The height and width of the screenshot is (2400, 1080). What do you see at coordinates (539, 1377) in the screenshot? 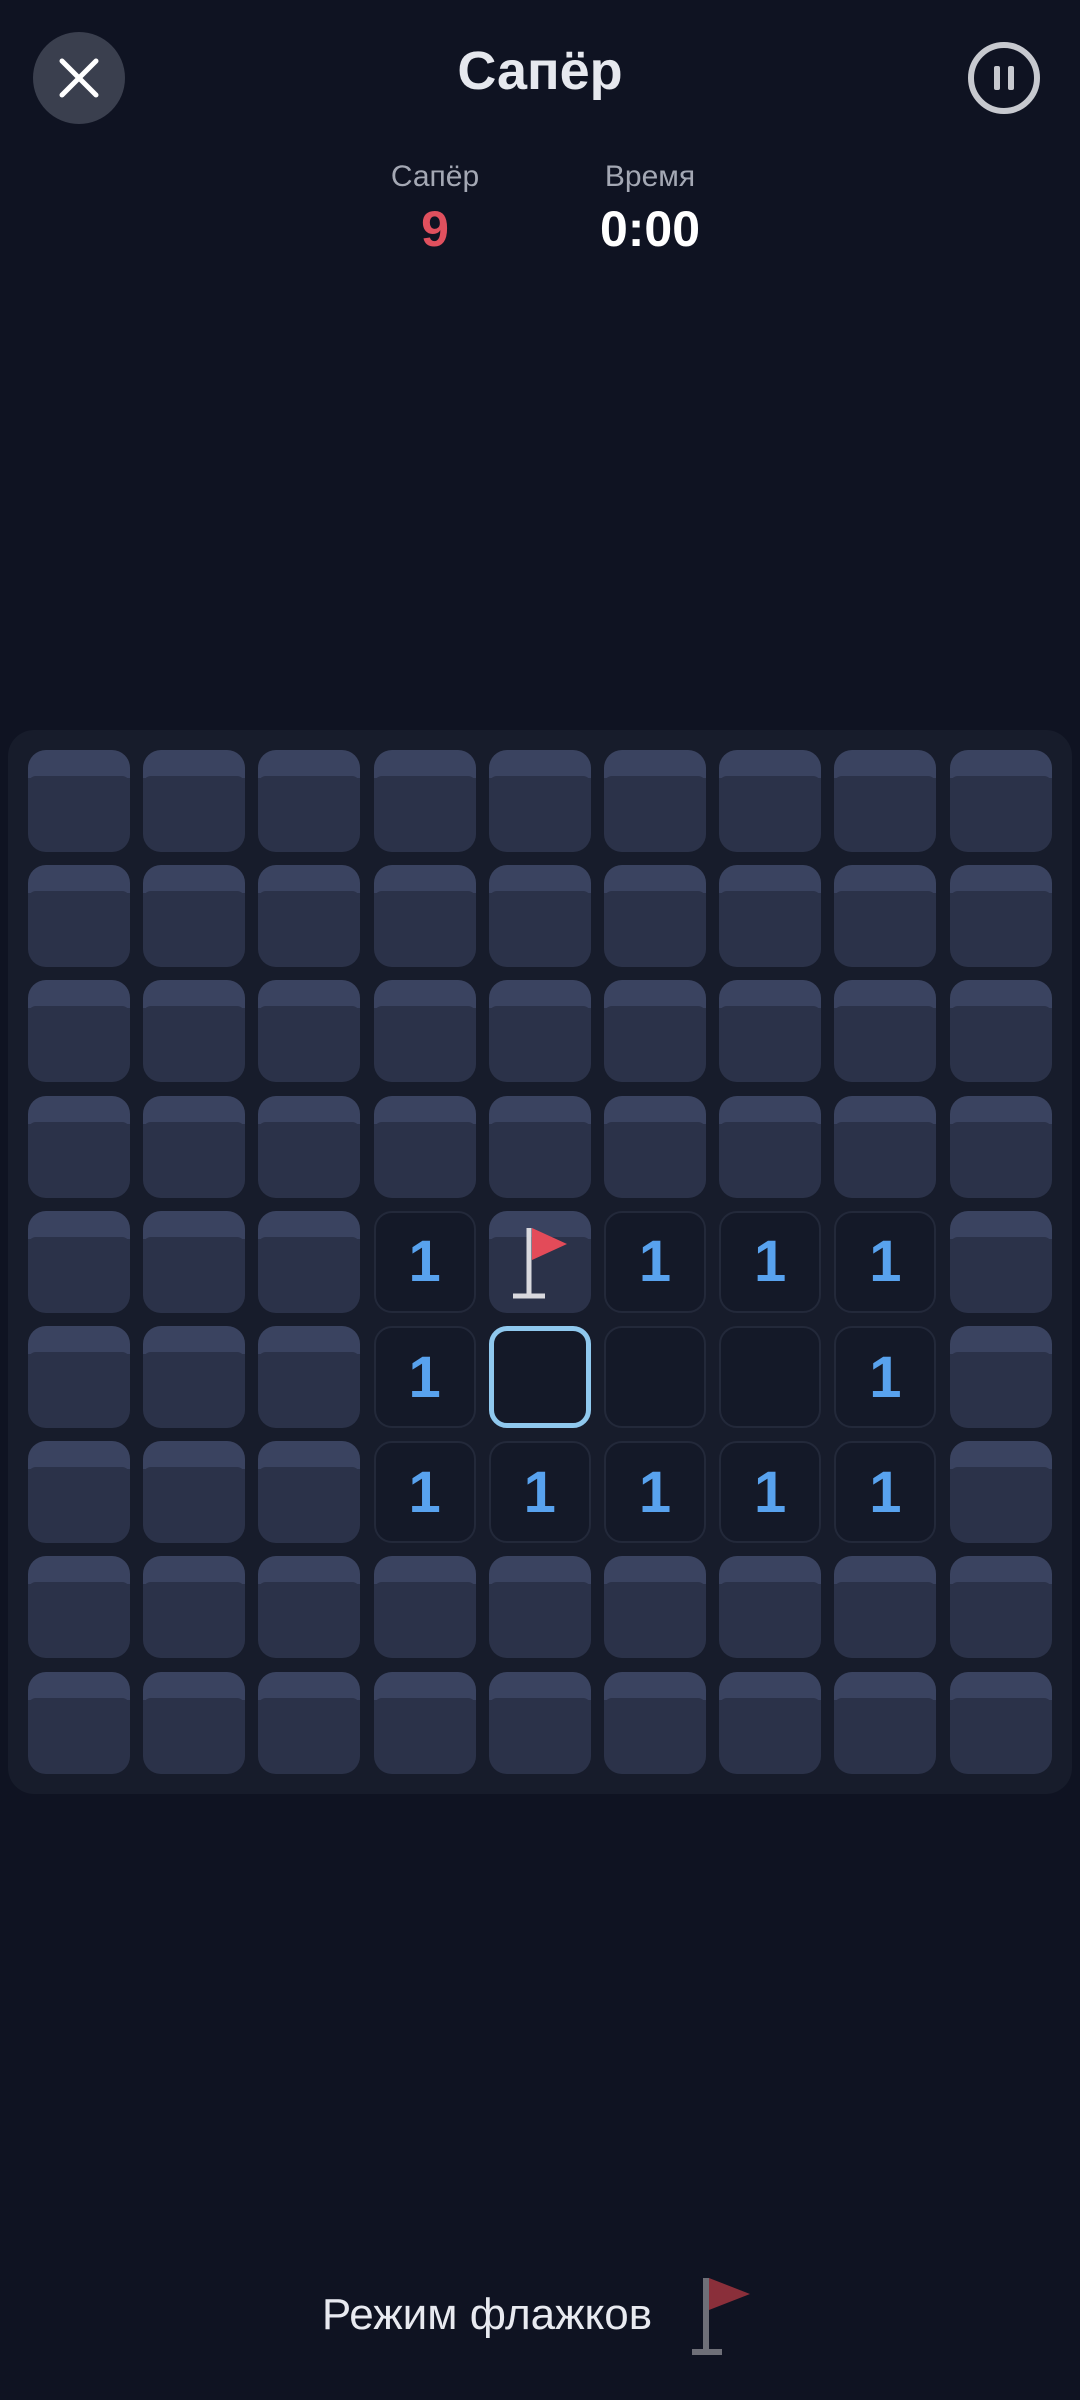
I see `cell-selected` at bounding box center [539, 1377].